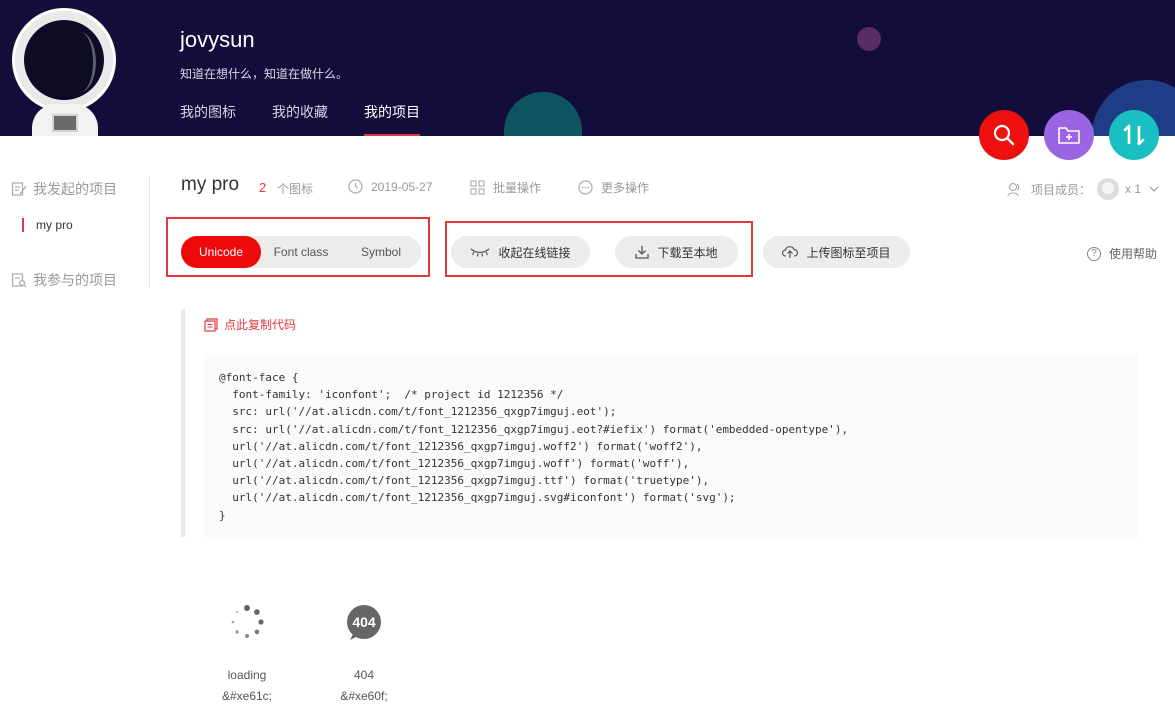 The height and width of the screenshot is (711, 1175). Describe the element at coordinates (381, 252) in the screenshot. I see `tab-symbol: Symbol` at that location.